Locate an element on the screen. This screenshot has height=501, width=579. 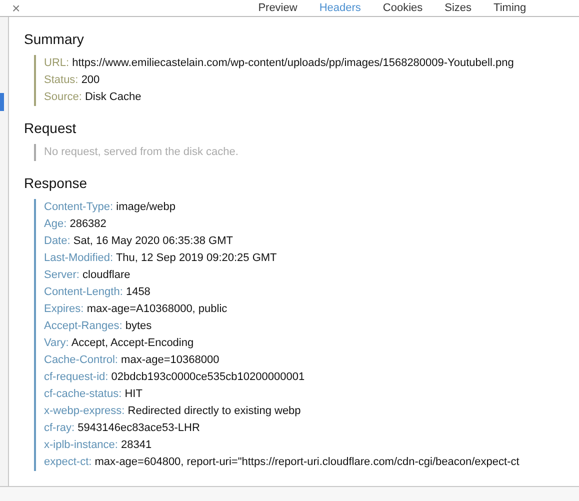
header-row-text: cf-request-id: 02bdcb193c0000ce535cb10200000001 is located at coordinates (175, 377).